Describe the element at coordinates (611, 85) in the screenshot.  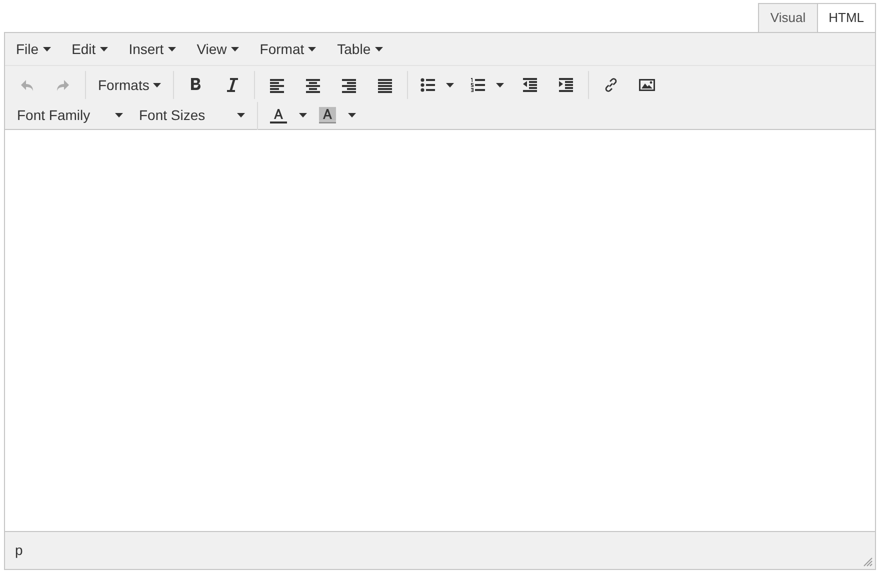
I see `link-icon` at that location.